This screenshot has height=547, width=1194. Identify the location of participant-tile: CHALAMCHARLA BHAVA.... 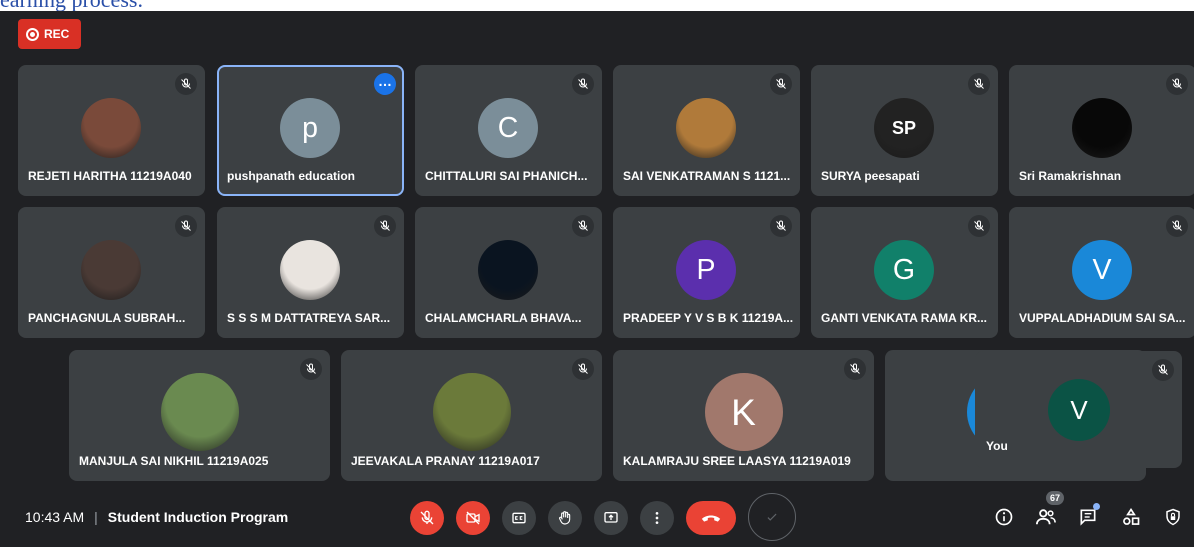
(508, 272).